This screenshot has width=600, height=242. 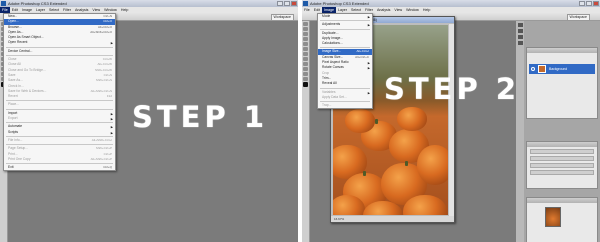 I want to click on brushes-panel-icon, so click(x=520, y=37).